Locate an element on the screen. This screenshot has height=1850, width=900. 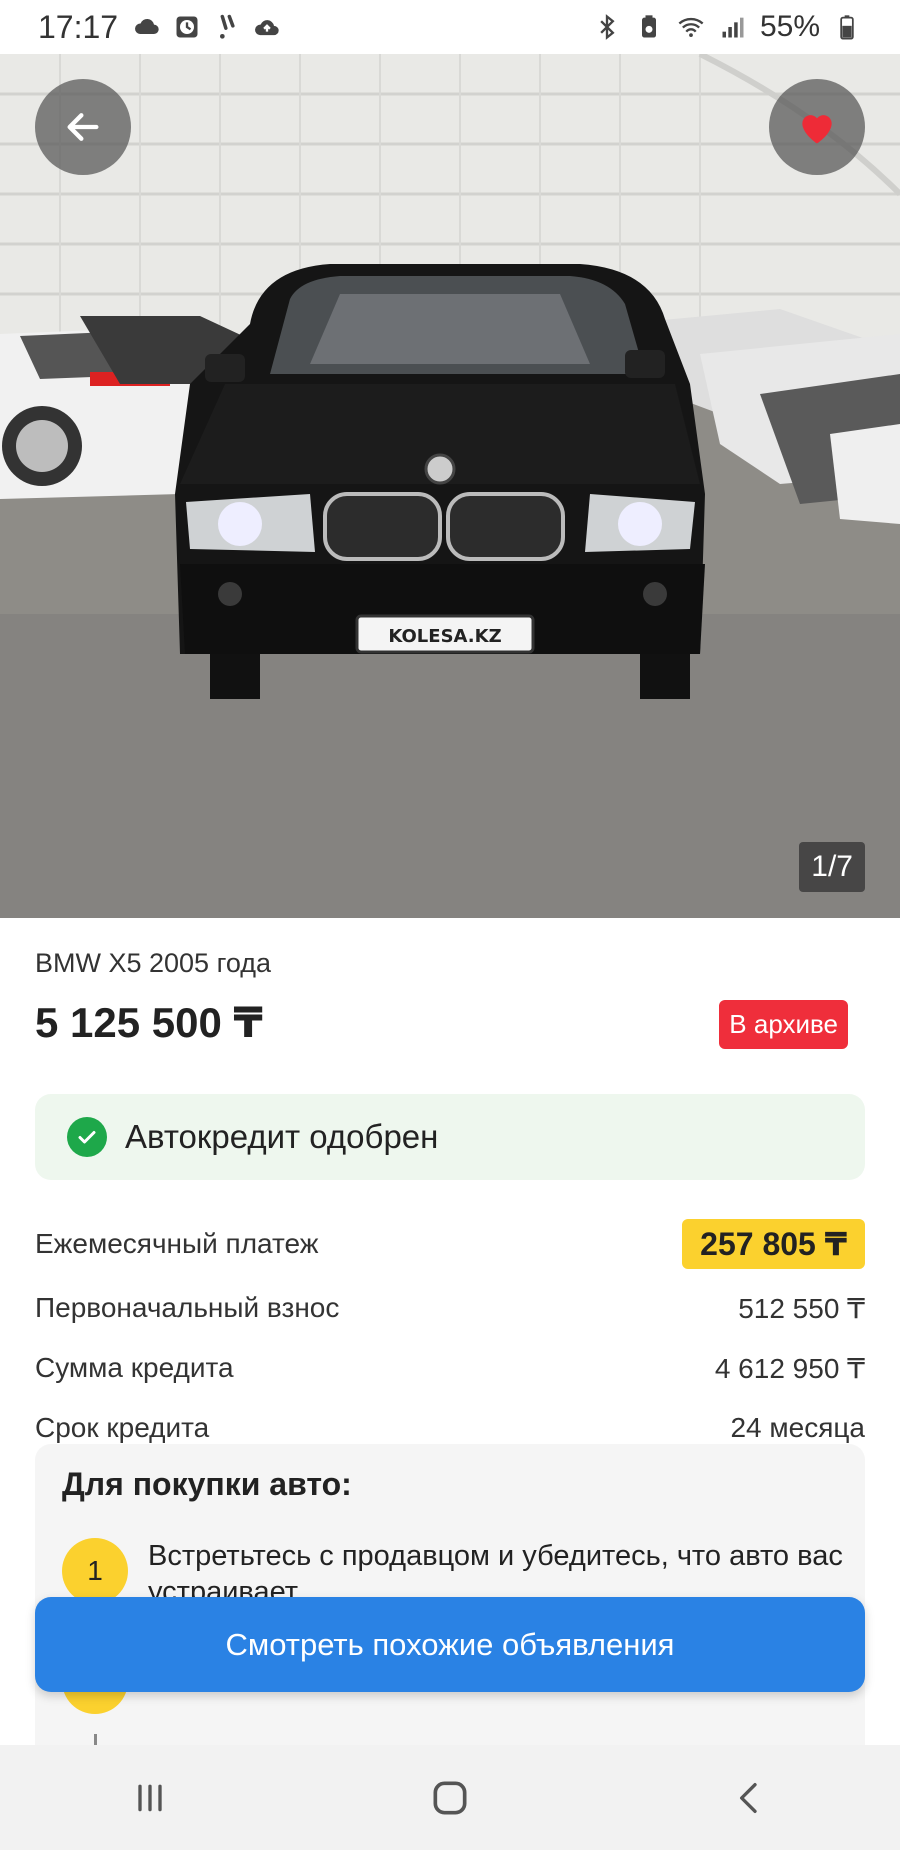
credit-row-monthly: Ежемесячный платеж 257 805 ₸ is located at coordinates (450, 1244).